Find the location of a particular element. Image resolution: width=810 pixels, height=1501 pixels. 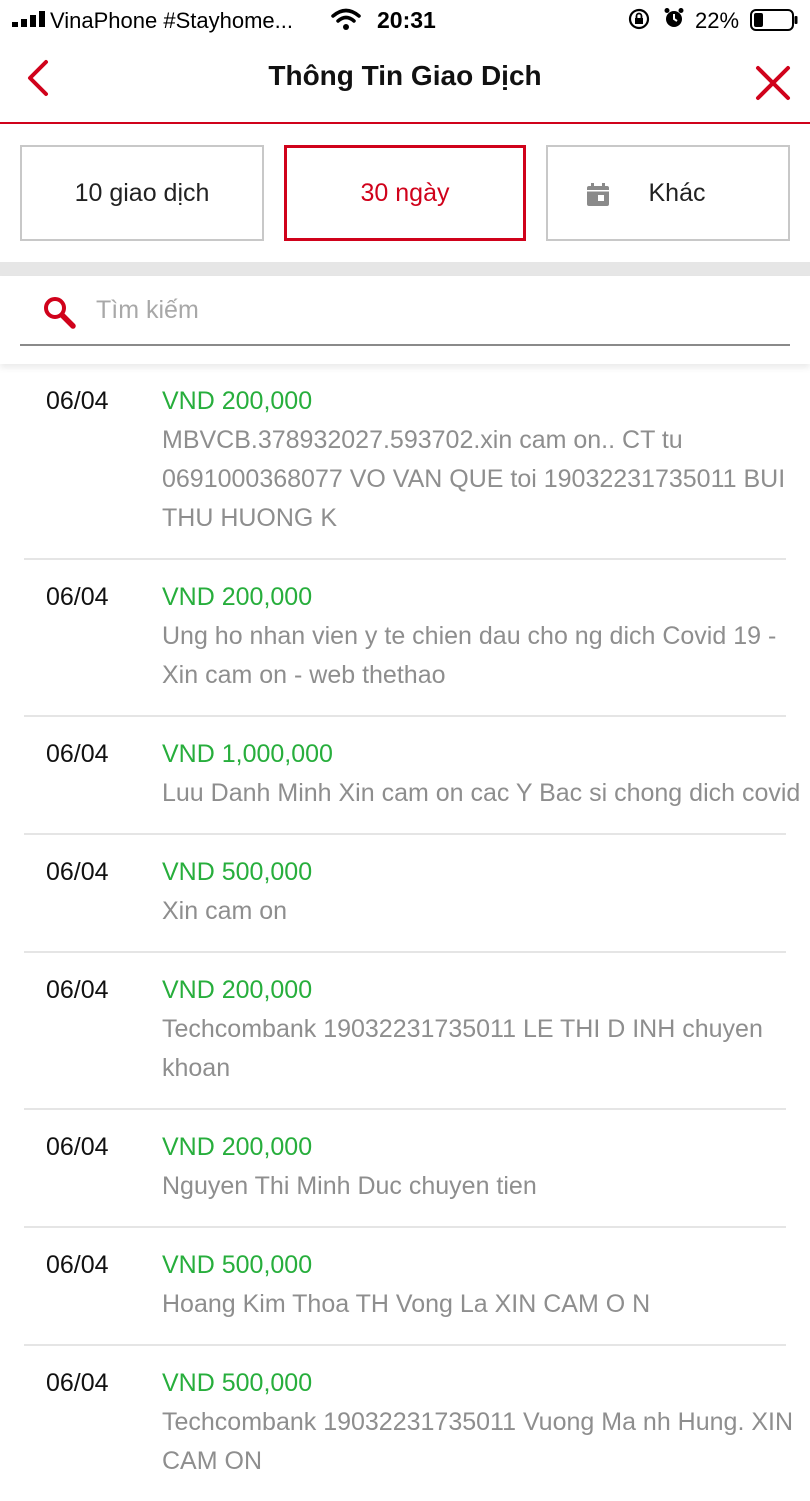

battery-icon is located at coordinates (774, 20).